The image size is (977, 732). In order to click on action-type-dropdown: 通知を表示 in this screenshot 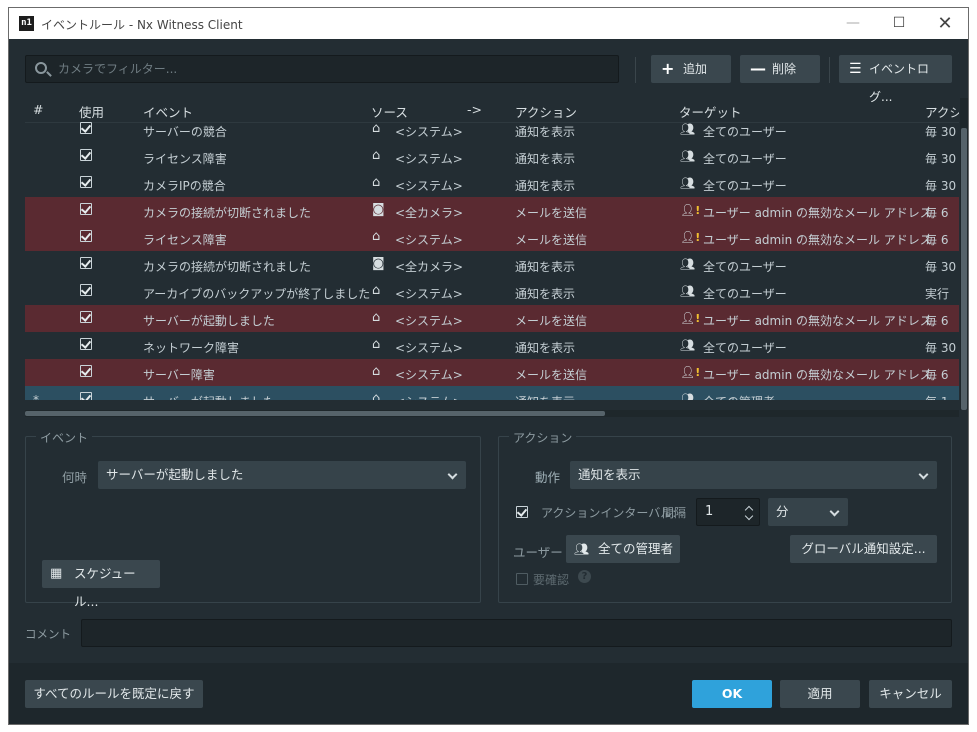, I will do `click(753, 475)`.